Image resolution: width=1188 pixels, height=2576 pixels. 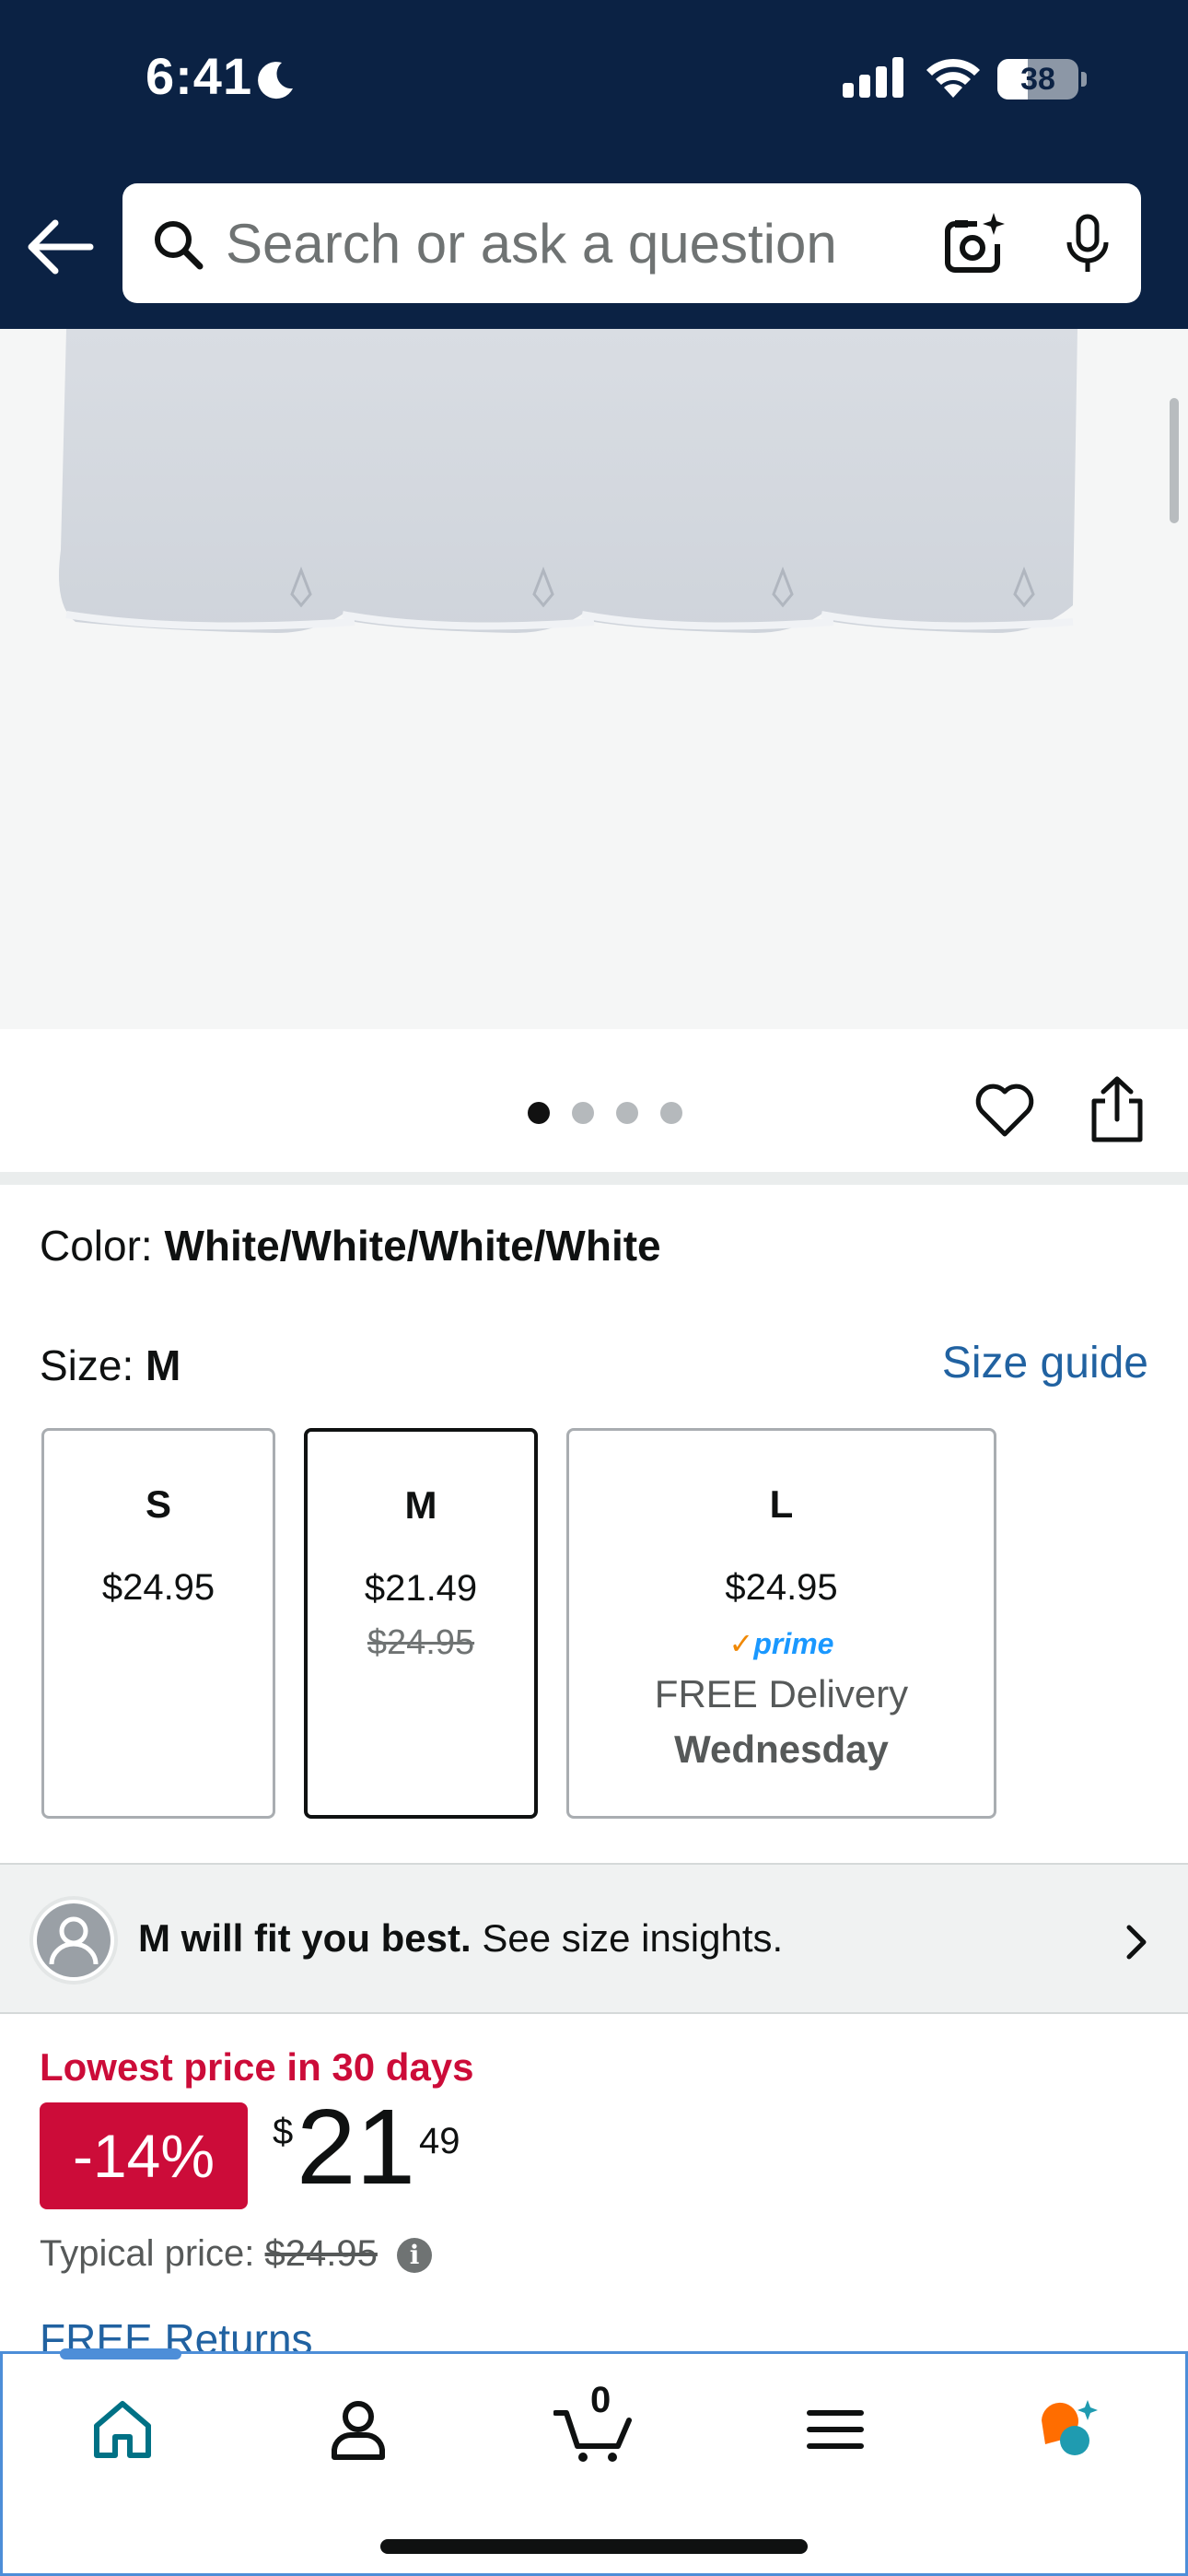 I want to click on size-selection: Size: M, so click(x=111, y=1365).